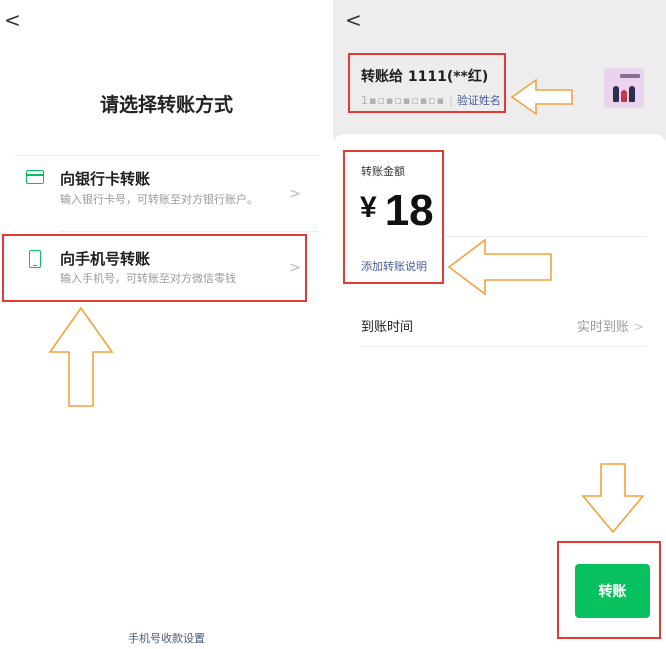 The width and height of the screenshot is (666, 649). What do you see at coordinates (613, 498) in the screenshot?
I see `arrow-down-icon` at bounding box center [613, 498].